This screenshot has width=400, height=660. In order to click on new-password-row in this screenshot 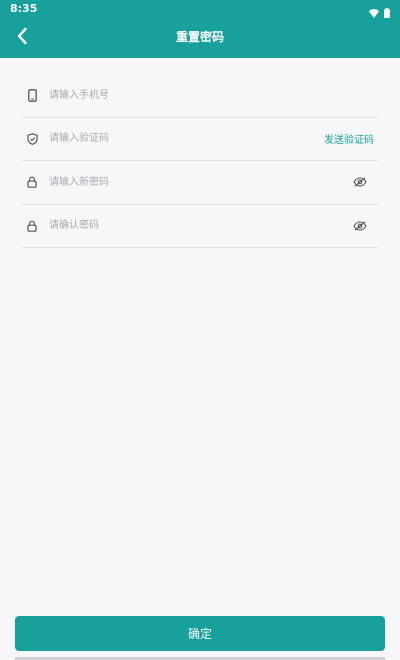, I will do `click(200, 183)`.